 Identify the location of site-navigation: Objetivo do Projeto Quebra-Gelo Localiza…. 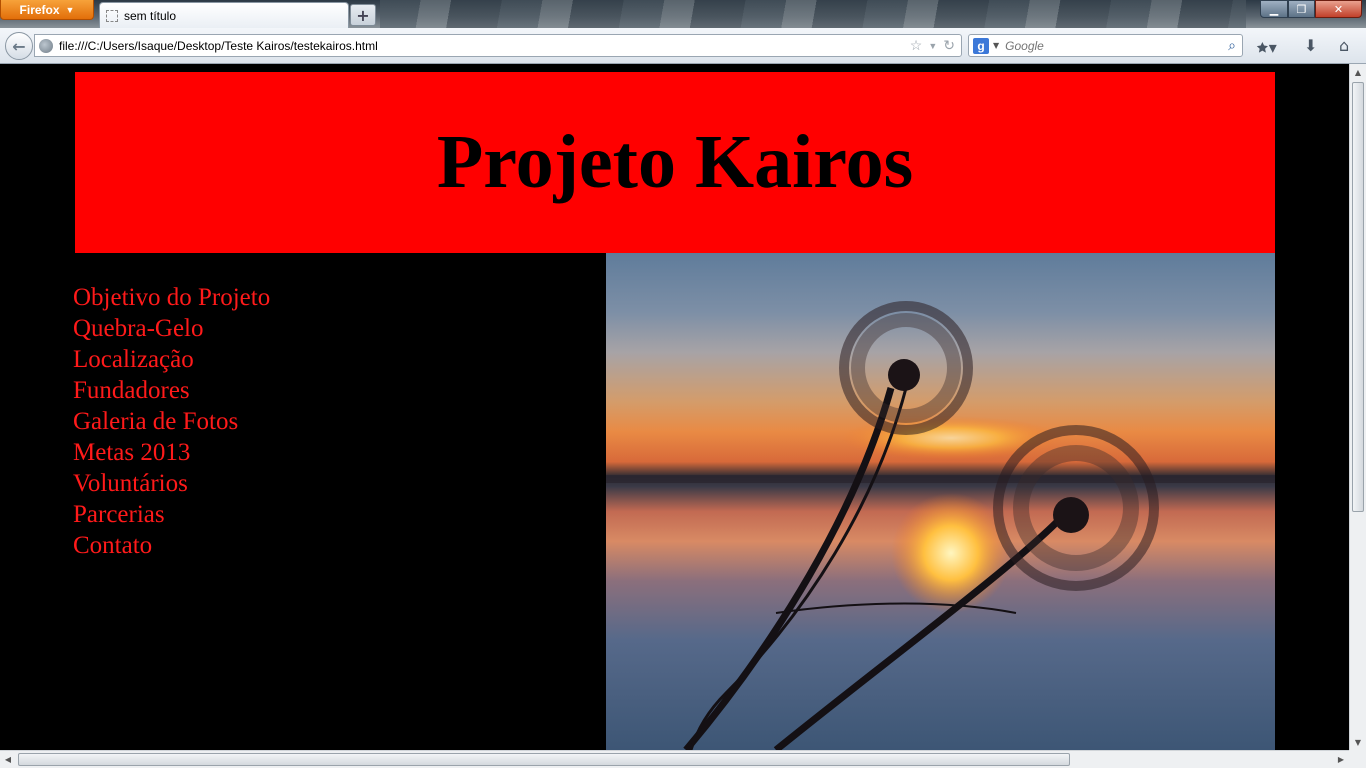
(171, 421).